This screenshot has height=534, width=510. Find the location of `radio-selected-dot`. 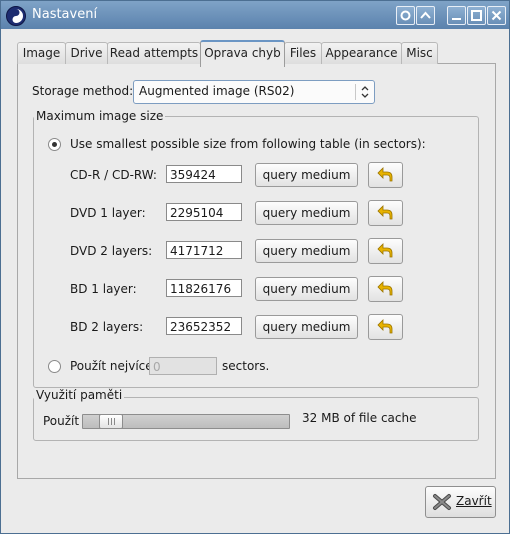

radio-selected-dot is located at coordinates (54, 144).